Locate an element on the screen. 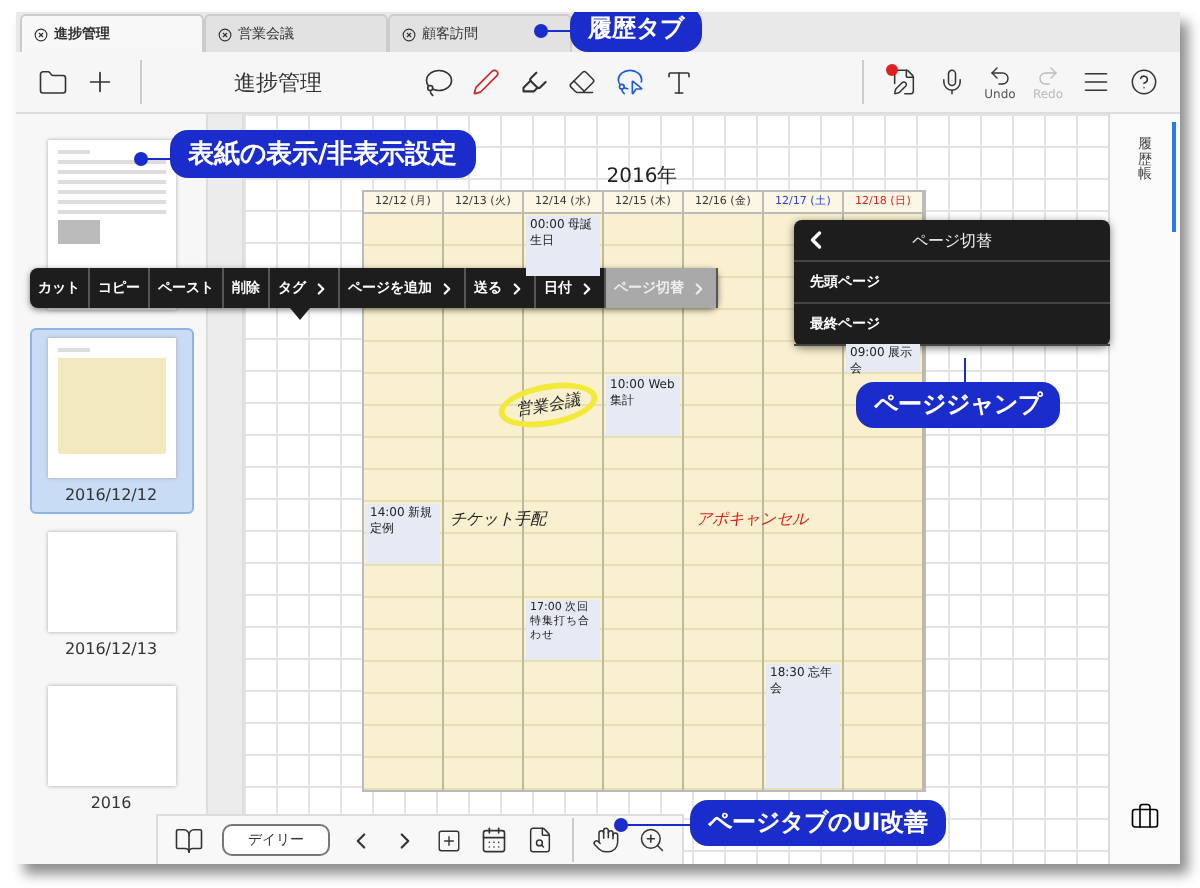 This screenshot has height=888, width=1200. marker-icon is located at coordinates (534, 82).